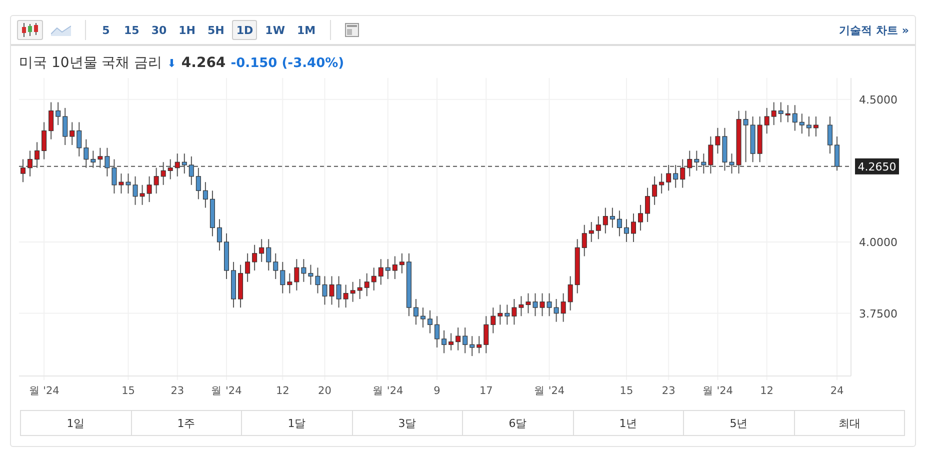 Image resolution: width=936 pixels, height=454 pixels. What do you see at coordinates (106, 30) in the screenshot?
I see `interval-button: 5` at bounding box center [106, 30].